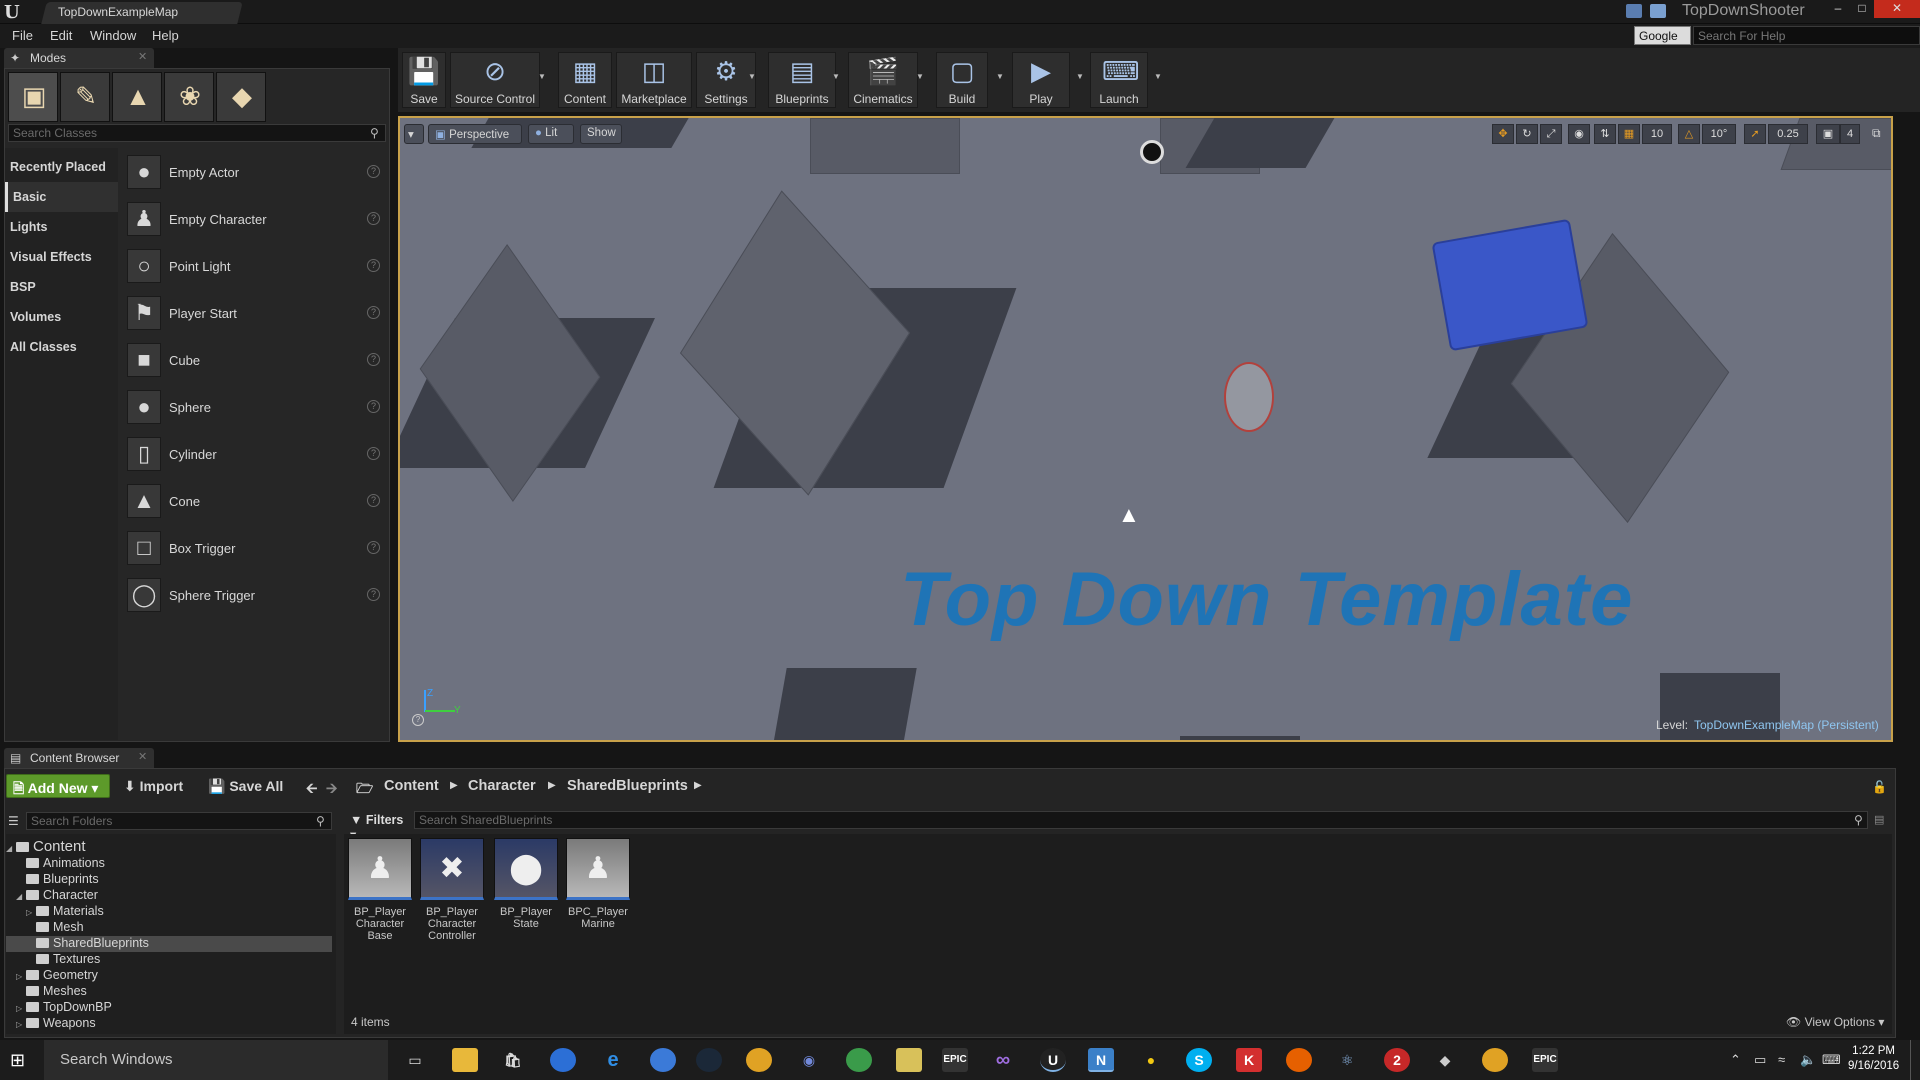 Image resolution: width=1920 pixels, height=1080 pixels. Describe the element at coordinates (809, 1060) in the screenshot. I see `discord-icon: ◉` at that location.